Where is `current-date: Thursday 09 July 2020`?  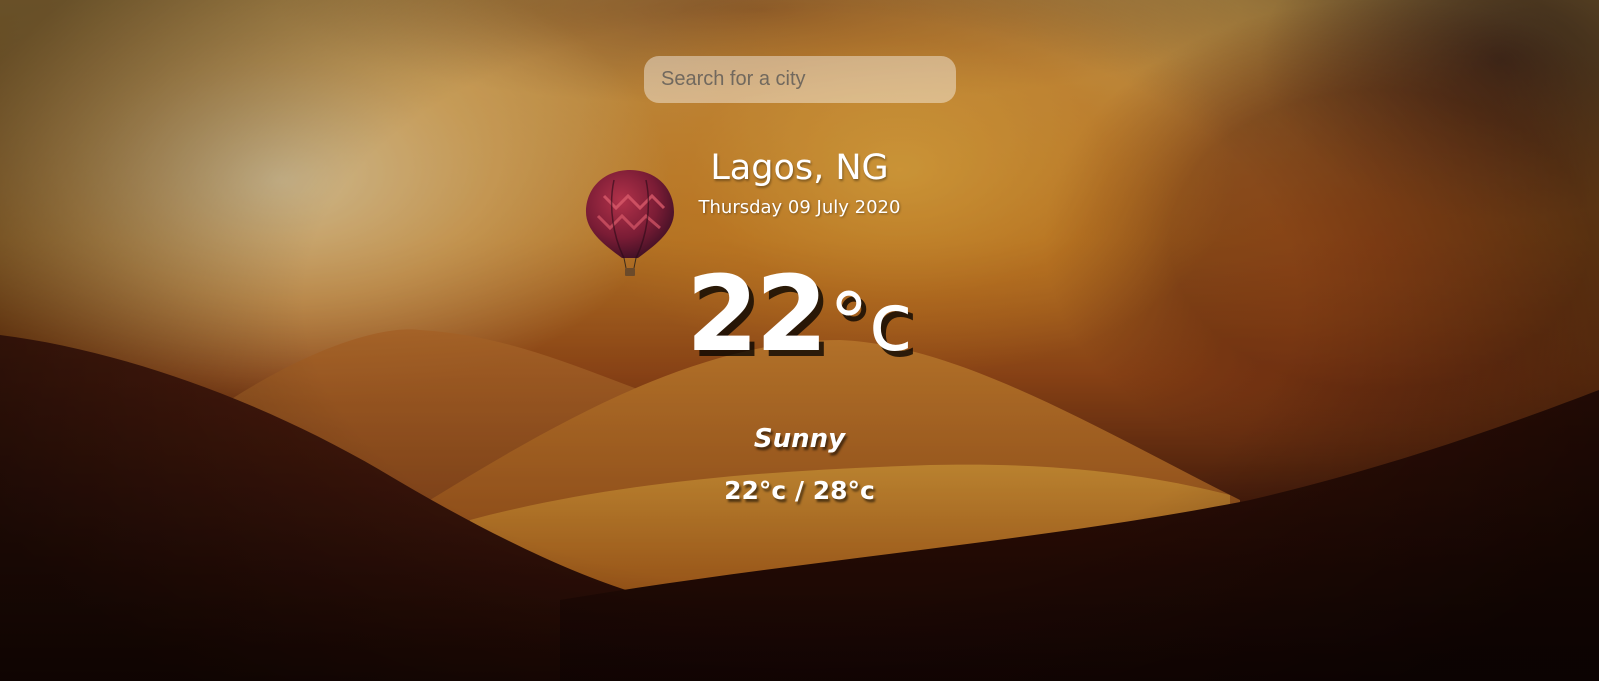 current-date: Thursday 09 July 2020 is located at coordinates (799, 207).